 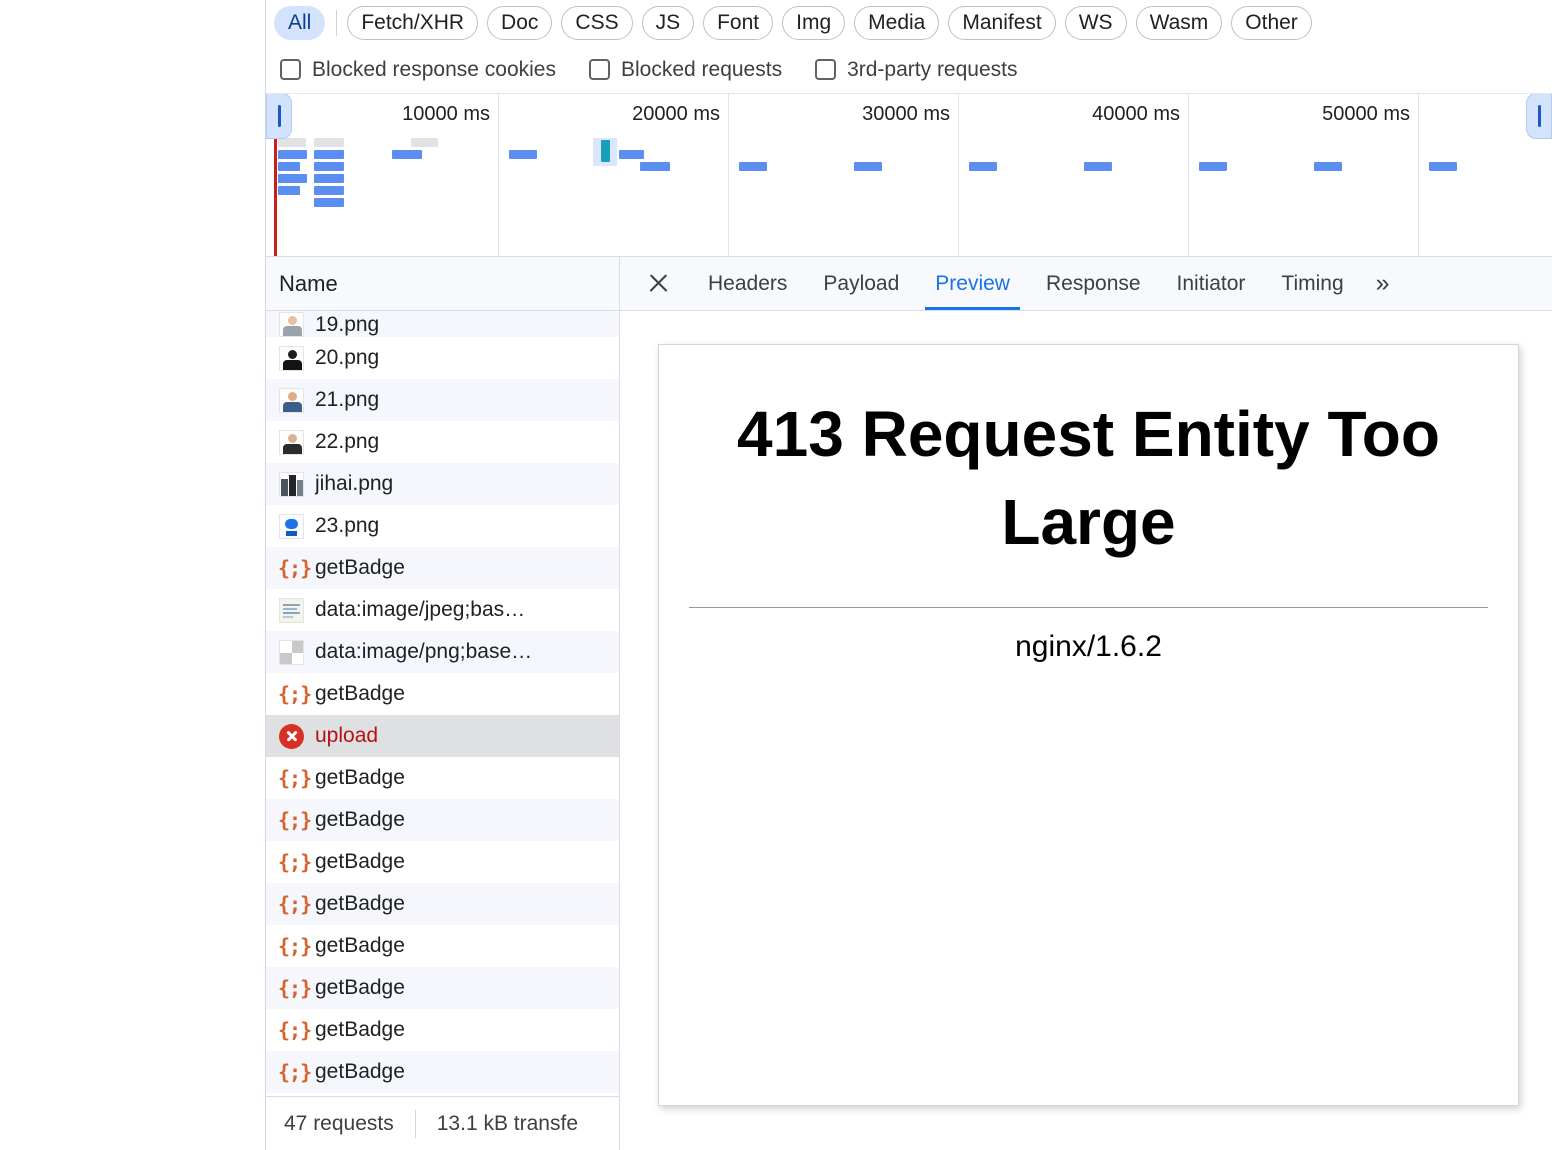 I want to click on tab-preview: Preview, so click(x=972, y=283).